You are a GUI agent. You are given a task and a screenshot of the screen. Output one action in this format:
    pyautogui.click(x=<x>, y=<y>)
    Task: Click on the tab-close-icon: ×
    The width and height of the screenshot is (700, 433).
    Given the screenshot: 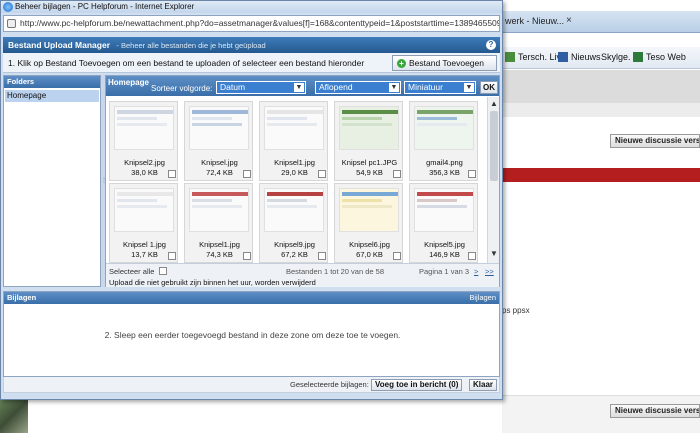 What is the action you would take?
    pyautogui.click(x=569, y=20)
    